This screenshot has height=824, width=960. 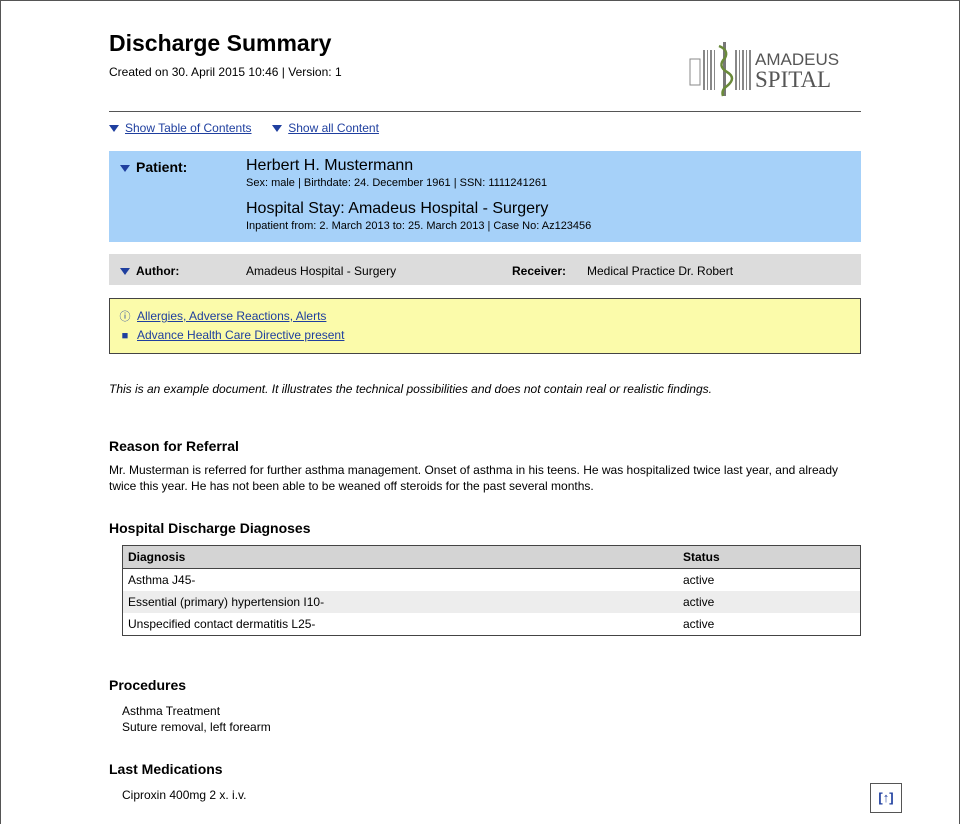 I want to click on allergies-link: Allergies, Adverse Reactions, Alerts, so click(x=231, y=316).